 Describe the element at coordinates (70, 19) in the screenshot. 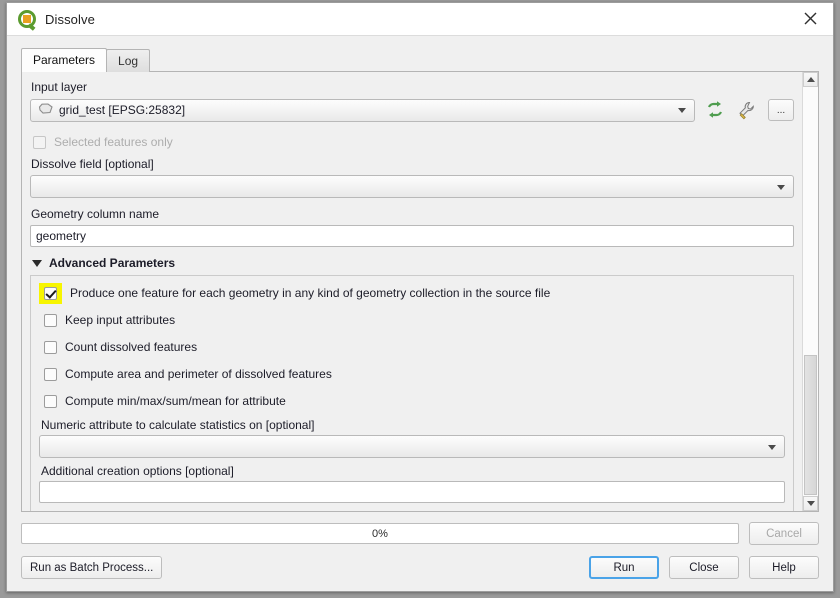

I see `window-title: Dissolve` at that location.